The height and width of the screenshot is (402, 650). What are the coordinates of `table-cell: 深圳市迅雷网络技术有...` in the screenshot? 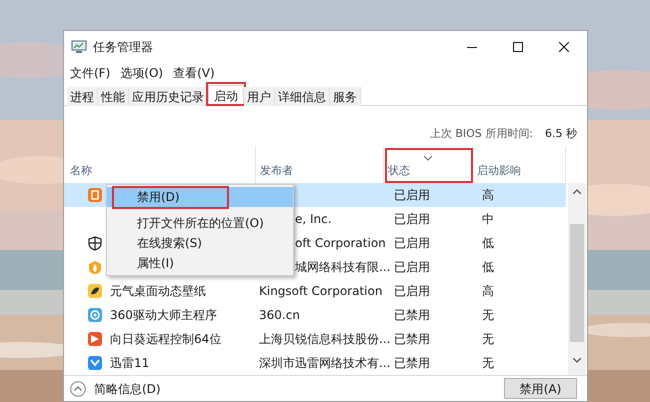 It's located at (324, 363).